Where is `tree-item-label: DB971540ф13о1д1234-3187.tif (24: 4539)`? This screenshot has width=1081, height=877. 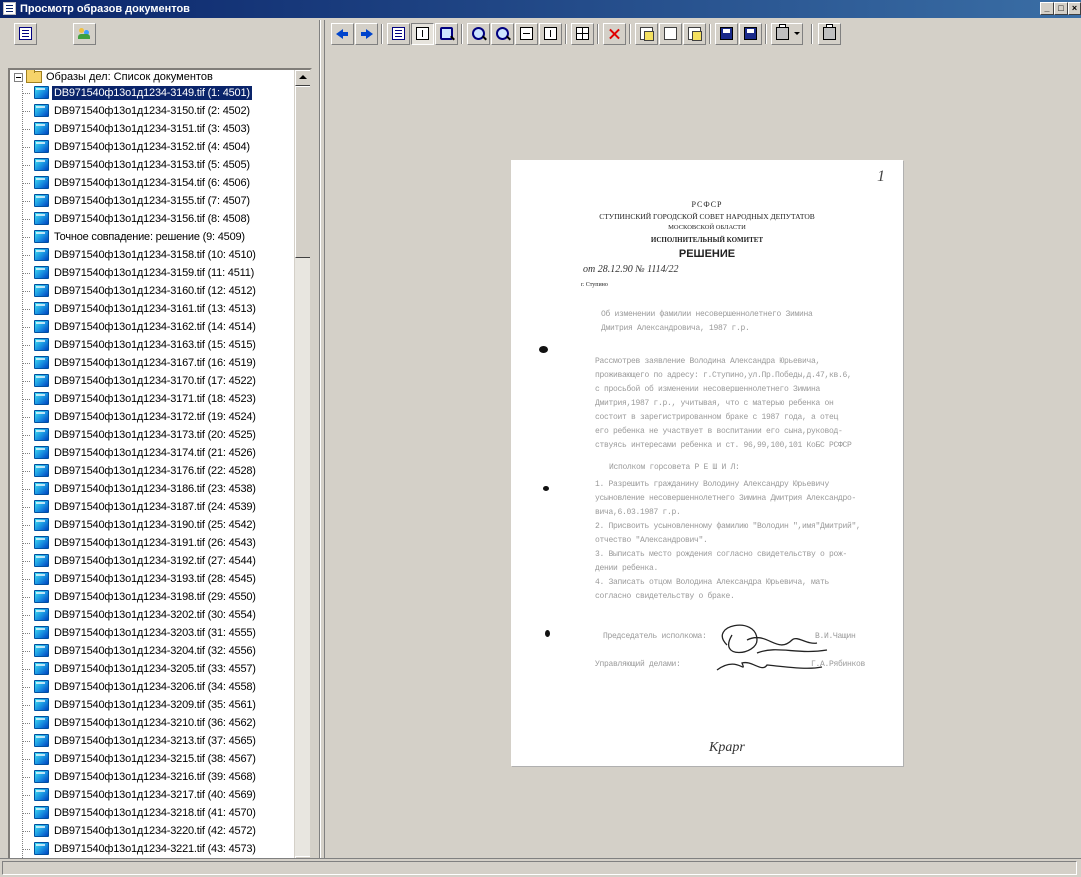 tree-item-label: DB971540ф13о1д1234-3187.tif (24: 4539) is located at coordinates (155, 507).